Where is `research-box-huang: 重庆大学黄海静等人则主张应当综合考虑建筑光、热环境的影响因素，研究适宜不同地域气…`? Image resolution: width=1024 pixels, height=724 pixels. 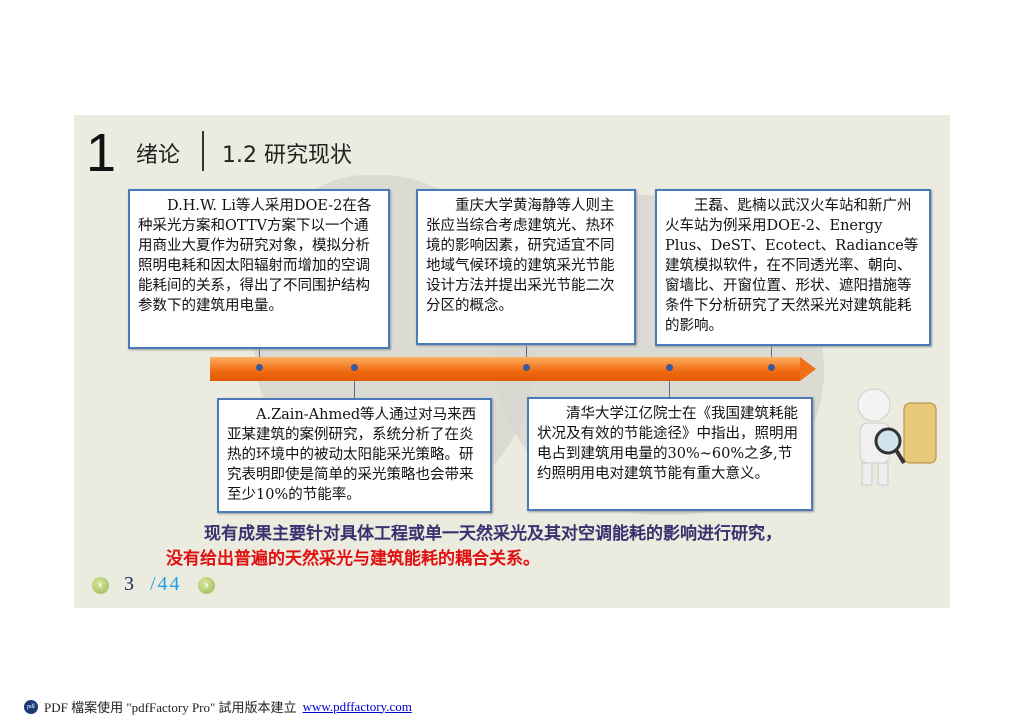
research-box-huang: 重庆大学黄海静等人则主张应当综合考虑建筑光、热环境的影响因素，研究适宜不同地域气… is located at coordinates (526, 267).